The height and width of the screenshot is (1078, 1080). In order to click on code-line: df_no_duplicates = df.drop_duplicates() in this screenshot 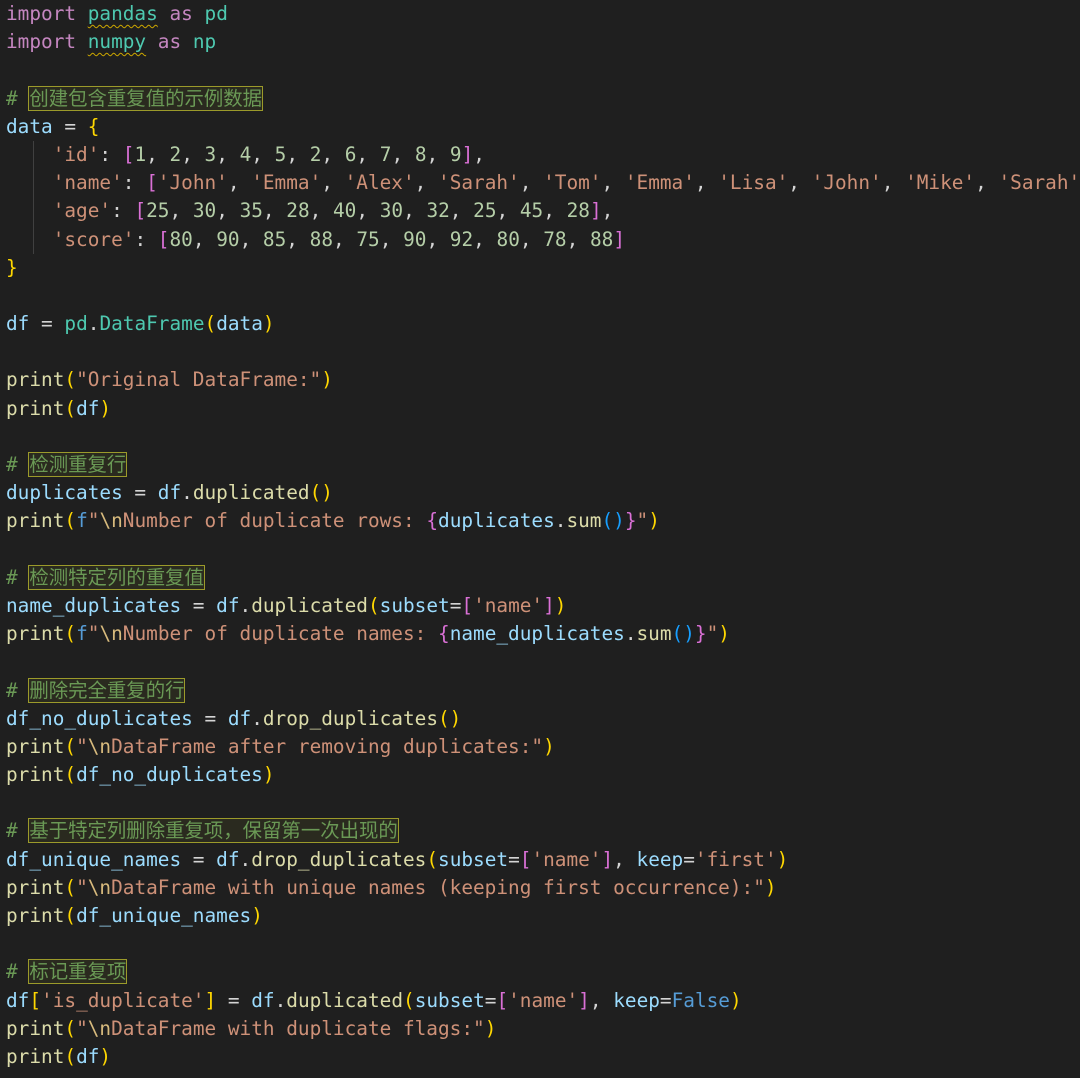, I will do `click(543, 719)`.